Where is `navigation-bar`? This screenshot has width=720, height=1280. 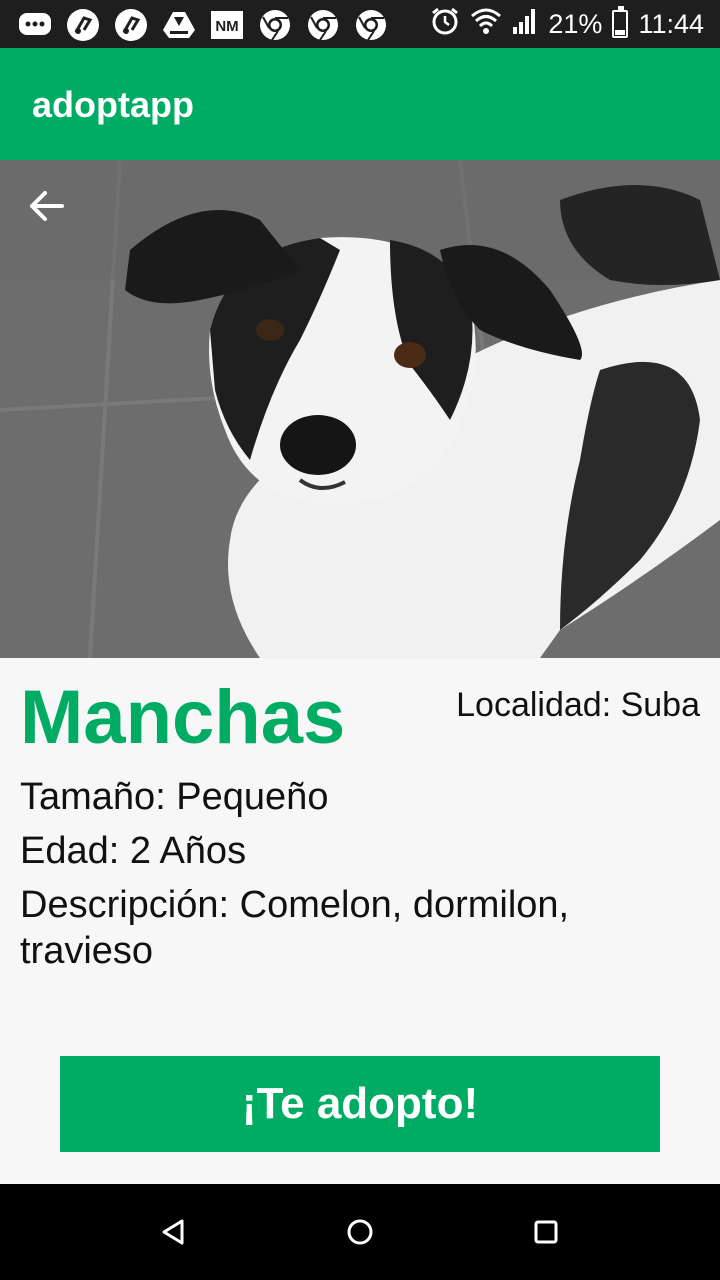
navigation-bar is located at coordinates (360, 1232).